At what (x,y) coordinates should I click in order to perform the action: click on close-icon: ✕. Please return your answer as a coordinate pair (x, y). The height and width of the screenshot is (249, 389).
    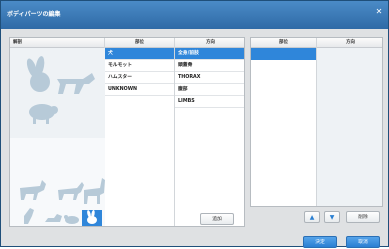
    Looking at the image, I should click on (379, 12).